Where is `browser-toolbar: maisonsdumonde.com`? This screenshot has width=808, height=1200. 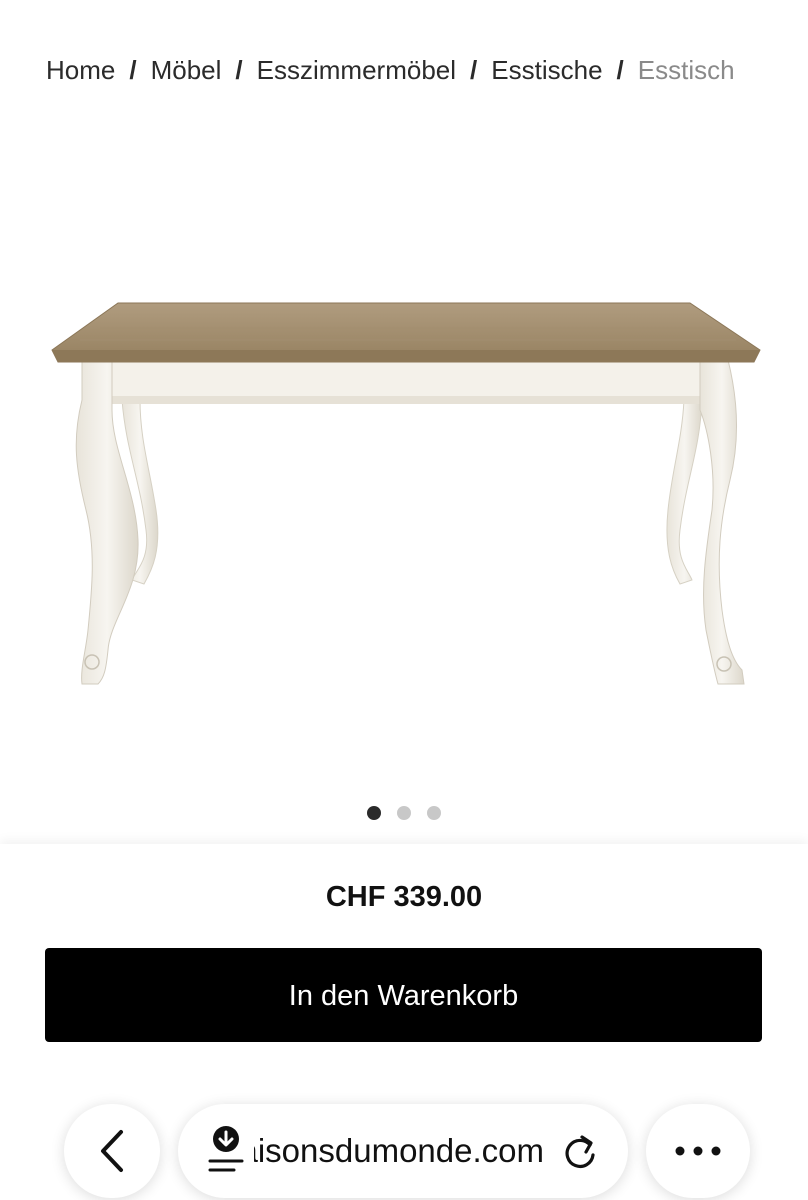
browser-toolbar: maisonsdumonde.com is located at coordinates (404, 1150).